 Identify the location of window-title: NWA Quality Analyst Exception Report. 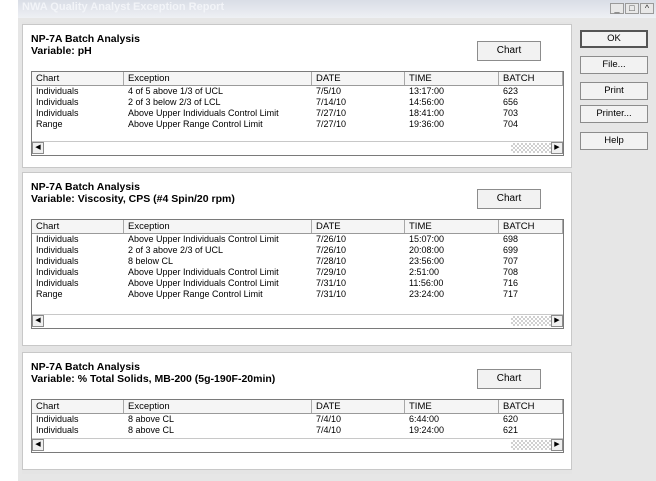
(123, 7).